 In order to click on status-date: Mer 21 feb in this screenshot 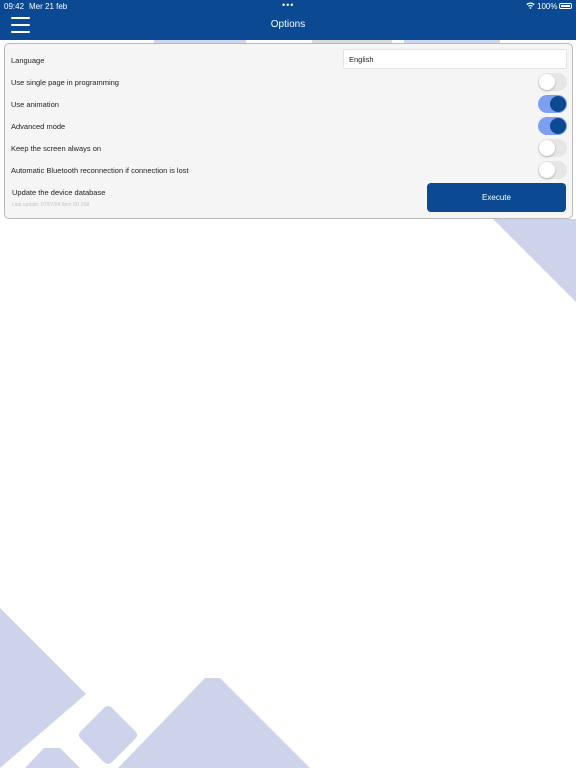, I will do `click(48, 6)`.